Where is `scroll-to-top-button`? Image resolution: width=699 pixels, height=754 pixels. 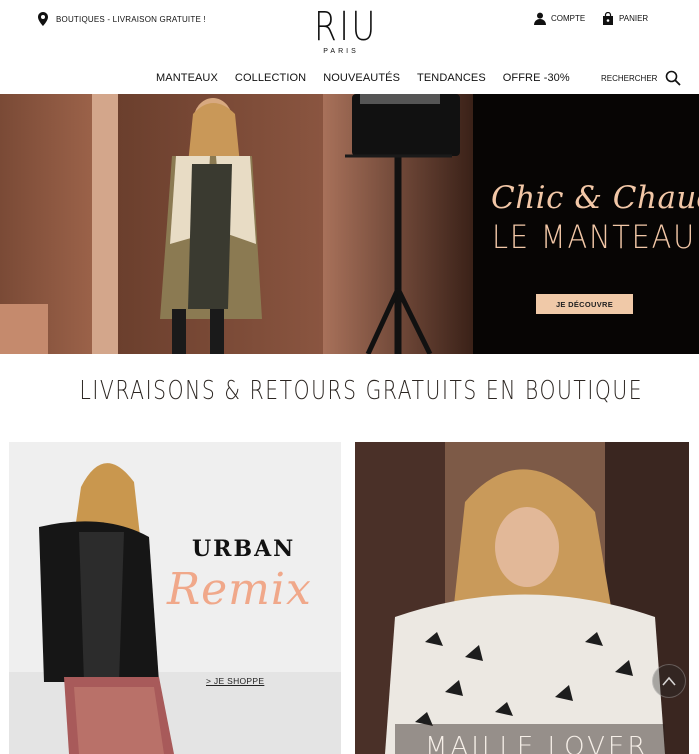 scroll-to-top-button is located at coordinates (669, 681).